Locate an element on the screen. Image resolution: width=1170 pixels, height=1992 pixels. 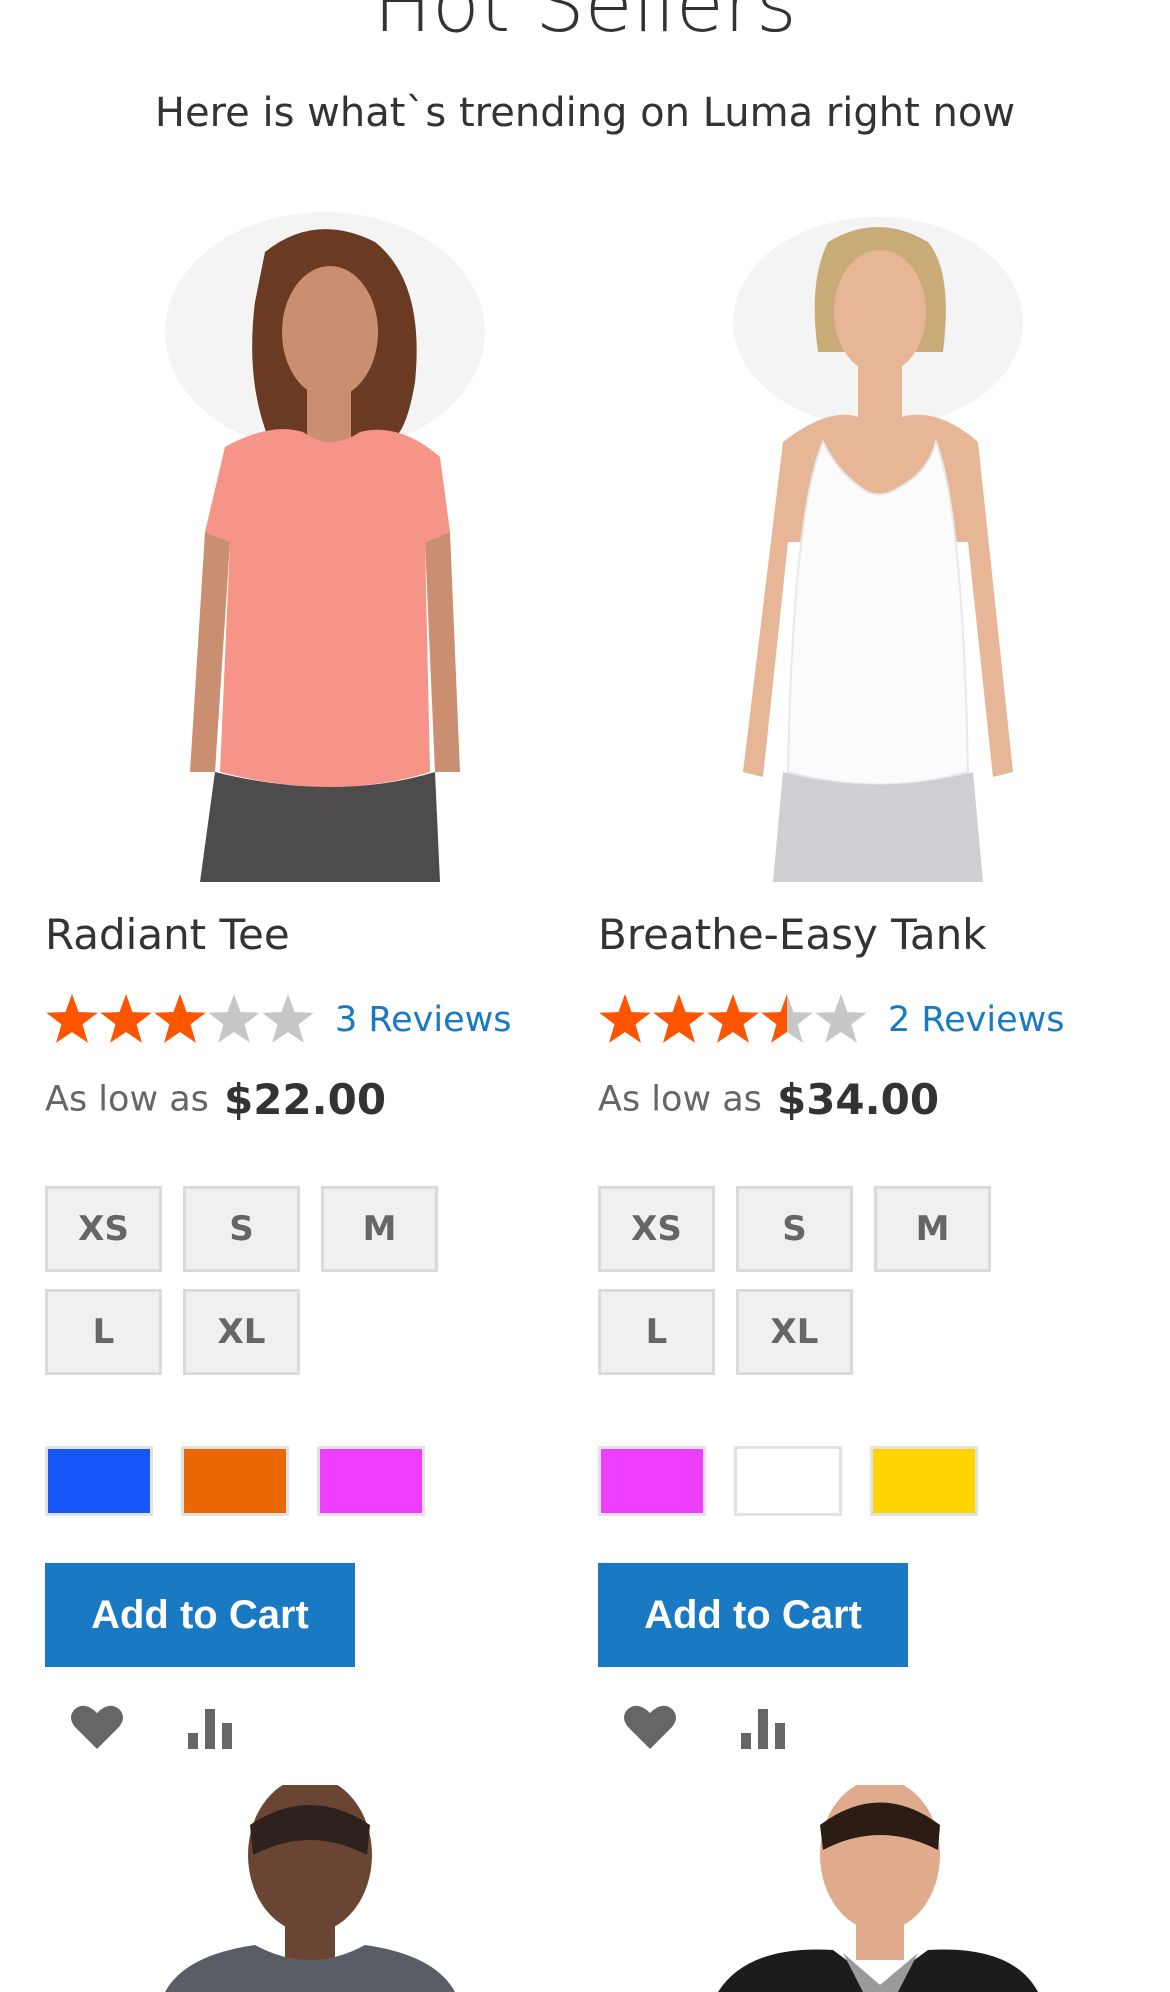
price: $22.00 is located at coordinates (305, 1099).